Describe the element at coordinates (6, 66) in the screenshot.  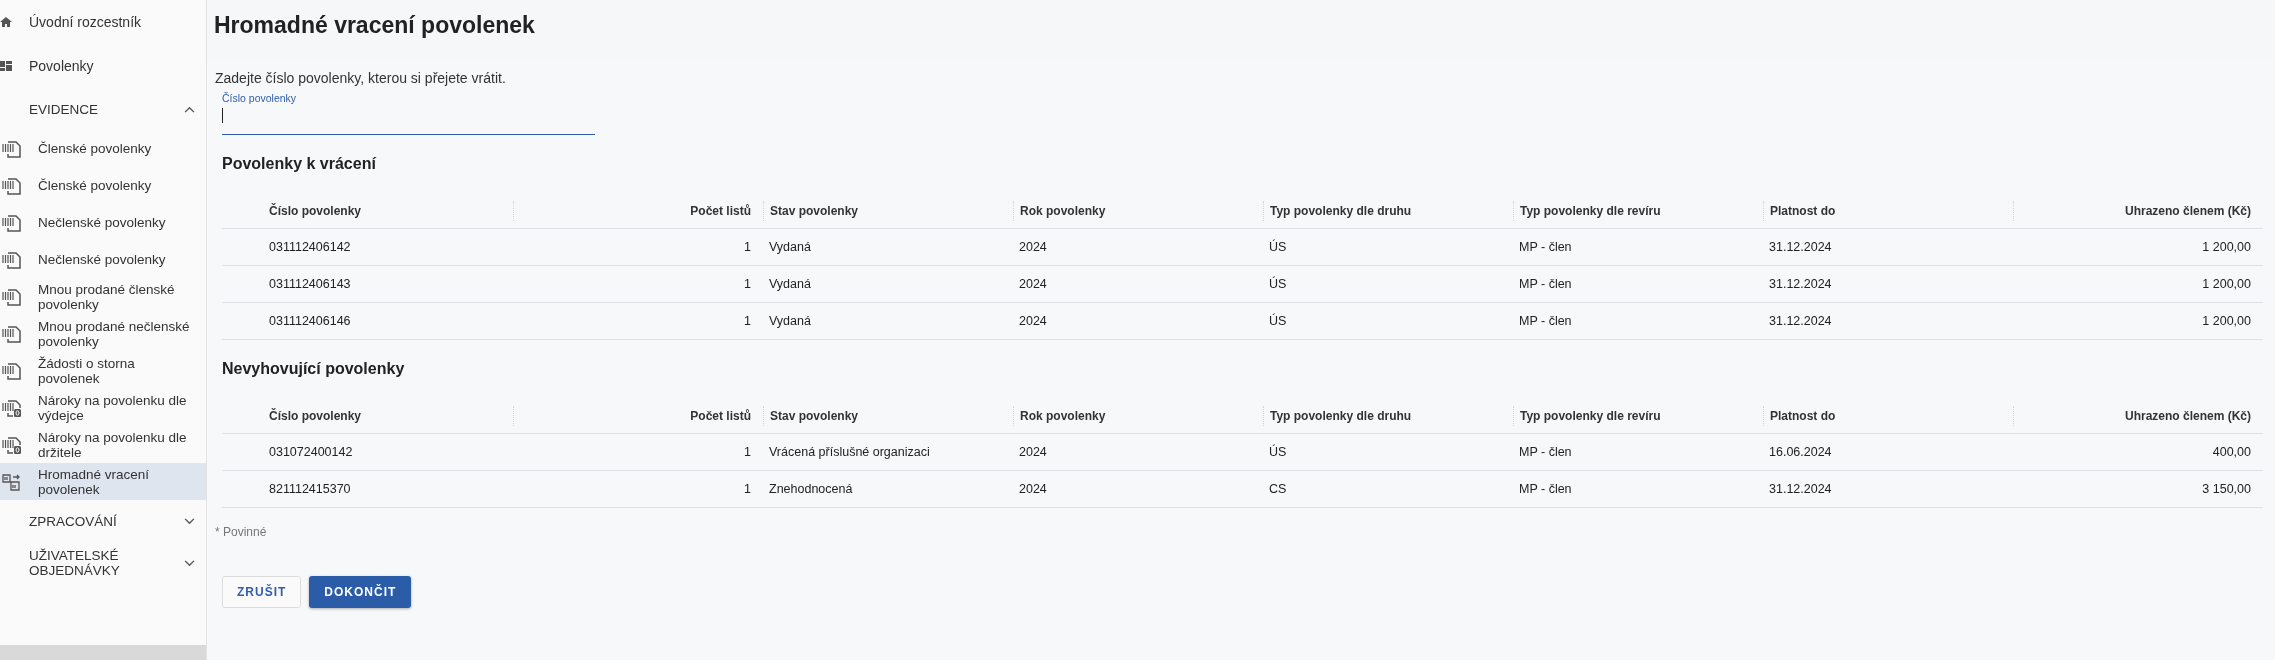
I see `dashboard-icon` at that location.